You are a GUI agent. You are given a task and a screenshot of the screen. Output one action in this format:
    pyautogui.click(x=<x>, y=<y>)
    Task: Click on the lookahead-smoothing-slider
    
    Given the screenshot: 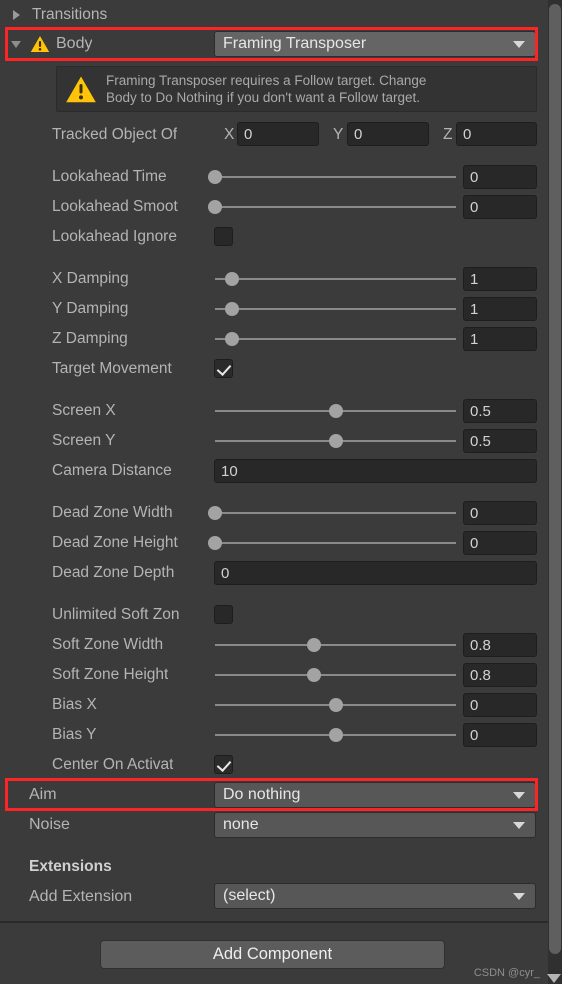 What is the action you would take?
    pyautogui.click(x=332, y=207)
    